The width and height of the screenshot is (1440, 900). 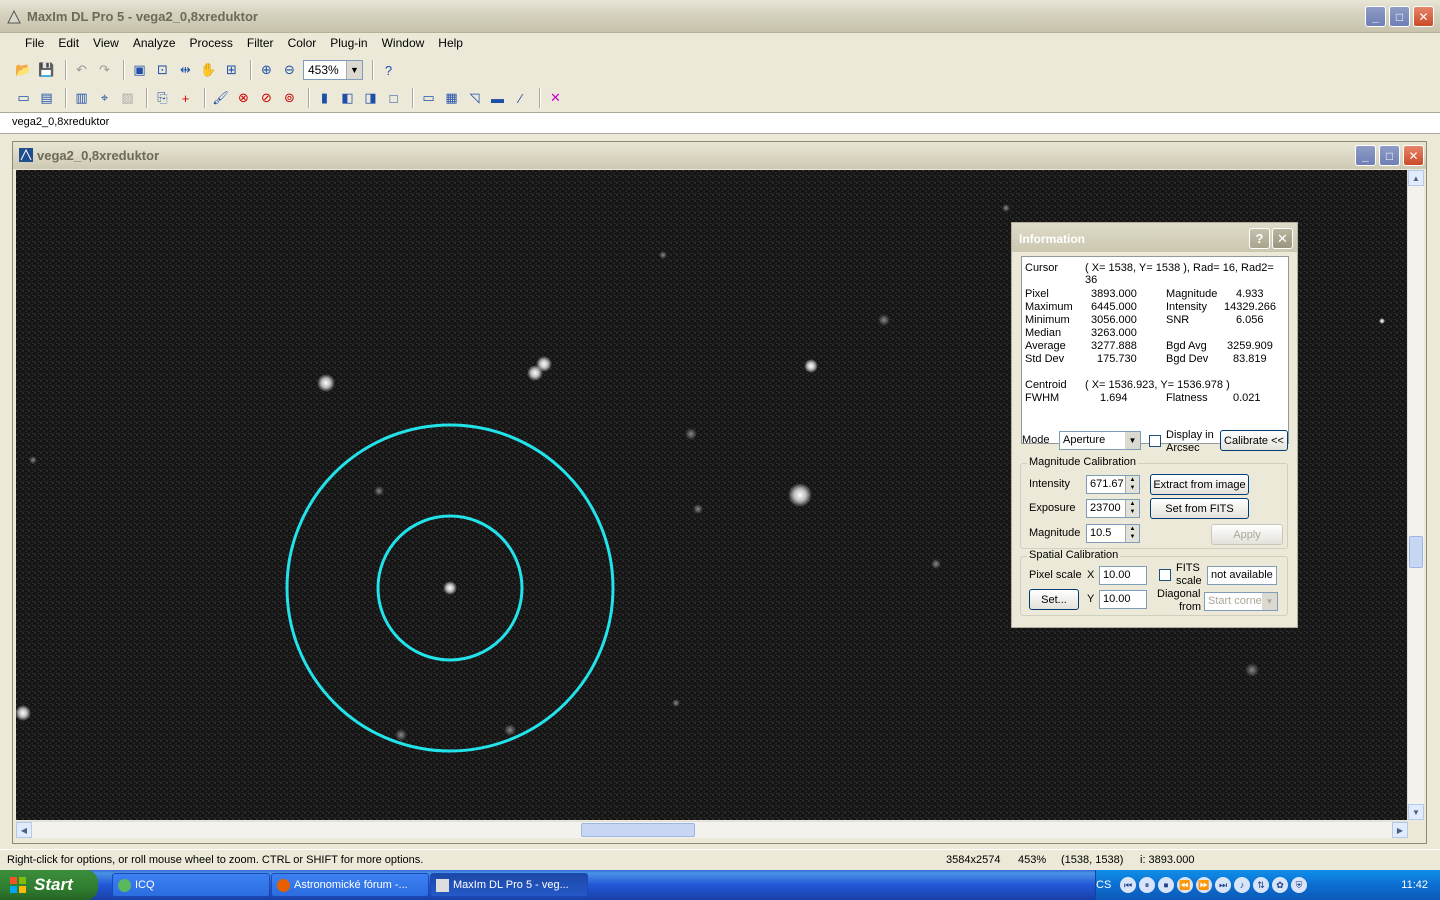 I want to click on menu-window: Window, so click(x=403, y=44).